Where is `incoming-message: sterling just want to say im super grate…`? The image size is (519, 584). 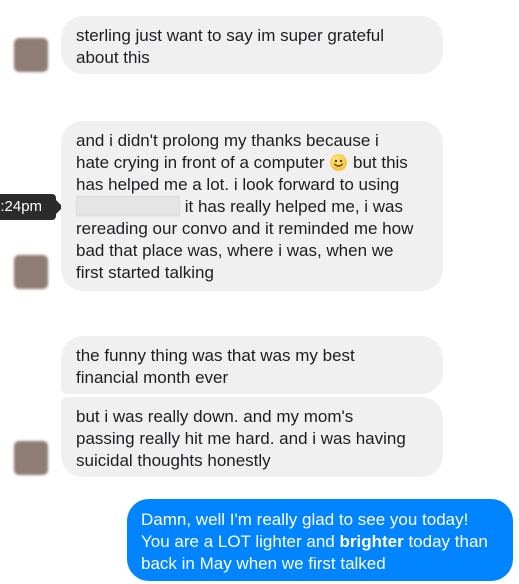
incoming-message: sterling just want to say im super grate… is located at coordinates (252, 45).